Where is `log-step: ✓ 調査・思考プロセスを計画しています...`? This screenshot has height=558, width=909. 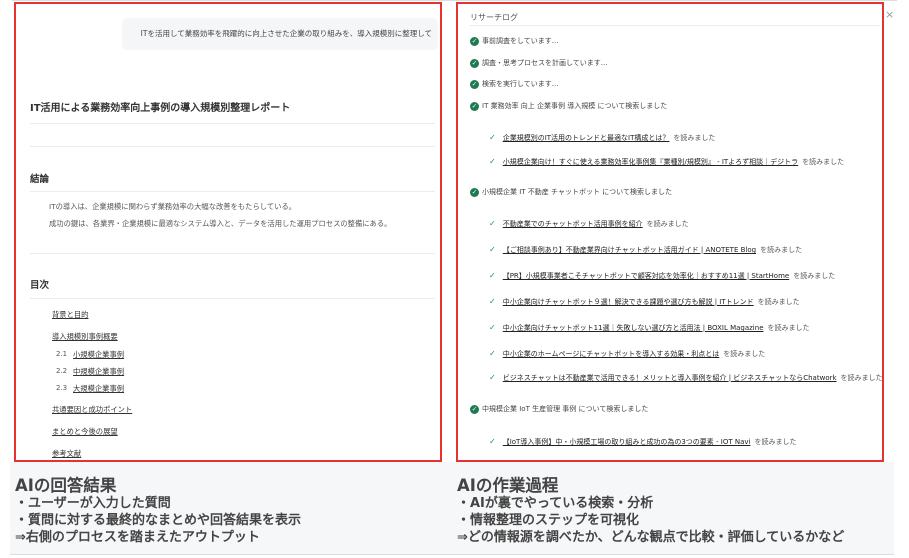
log-step: ✓ 調査・思考プロセスを計画しています... is located at coordinates (539, 63).